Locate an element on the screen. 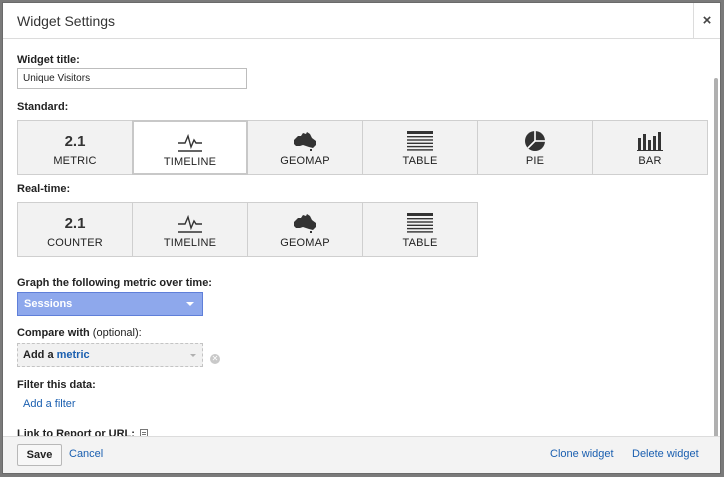 The image size is (724, 477). filter-label: Filter this data: is located at coordinates (56, 385).